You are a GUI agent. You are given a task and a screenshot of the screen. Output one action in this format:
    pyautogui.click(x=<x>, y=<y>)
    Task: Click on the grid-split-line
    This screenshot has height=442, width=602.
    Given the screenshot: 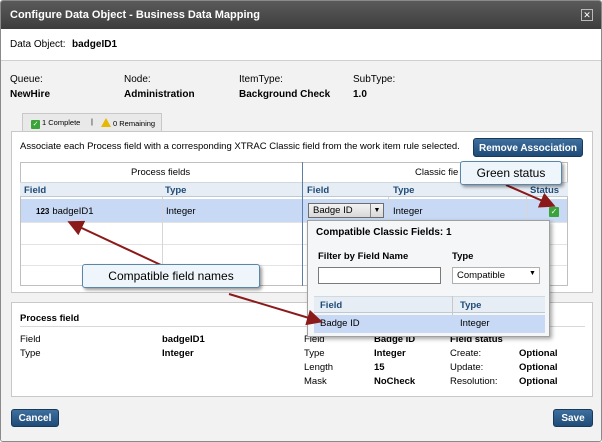 What is the action you would take?
    pyautogui.click(x=302, y=224)
    